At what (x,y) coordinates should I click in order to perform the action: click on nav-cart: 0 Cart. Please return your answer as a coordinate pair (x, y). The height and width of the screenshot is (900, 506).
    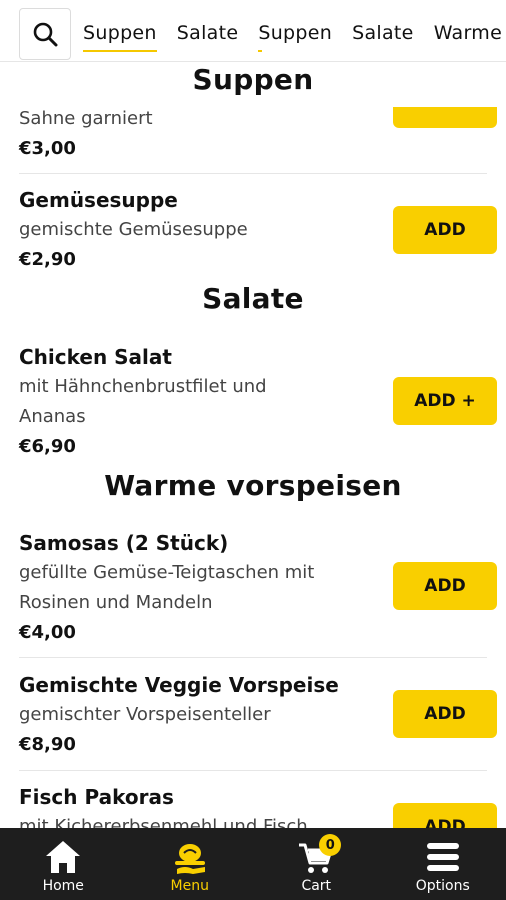
    Looking at the image, I should click on (316, 864).